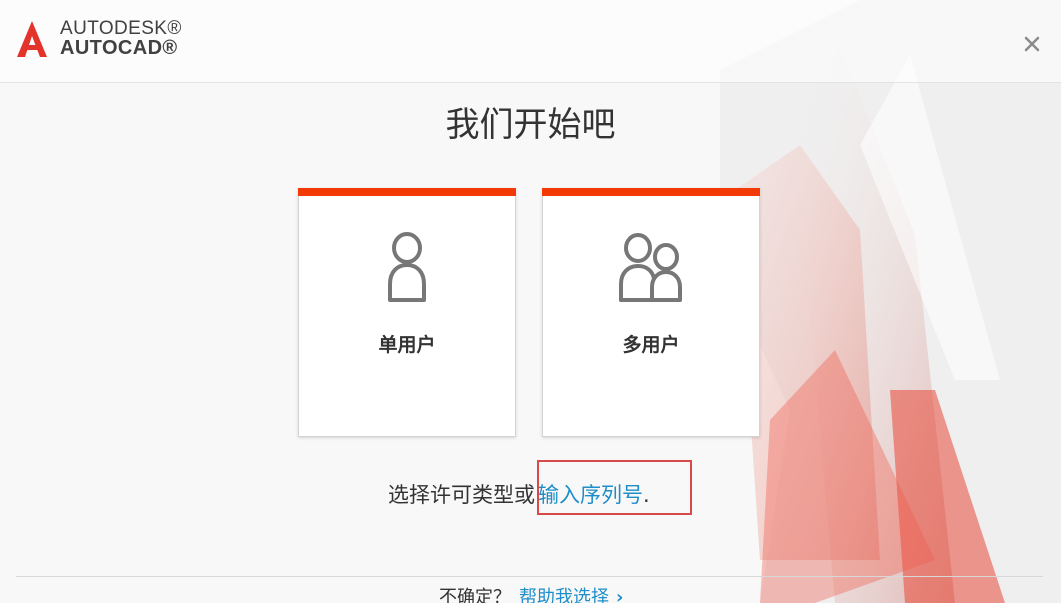 Image resolution: width=1061 pixels, height=603 pixels. What do you see at coordinates (121, 28) in the screenshot?
I see `brand-autodesk: AUTODESK®` at bounding box center [121, 28].